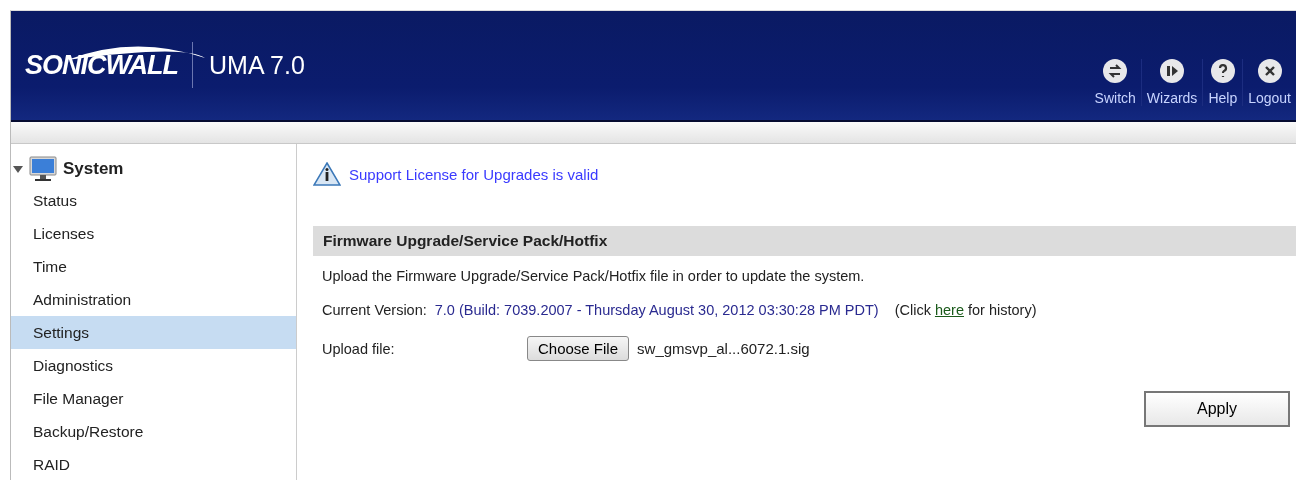  I want to click on caret-icon, so click(18, 169).